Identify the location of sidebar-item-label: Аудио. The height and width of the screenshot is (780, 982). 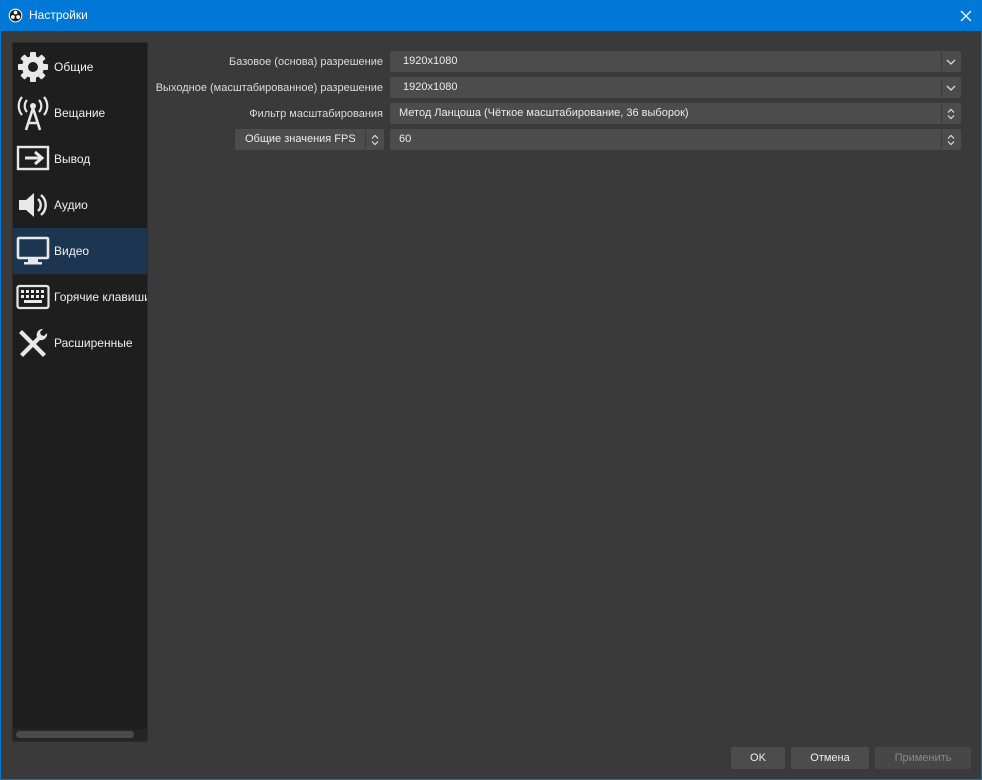
(71, 205).